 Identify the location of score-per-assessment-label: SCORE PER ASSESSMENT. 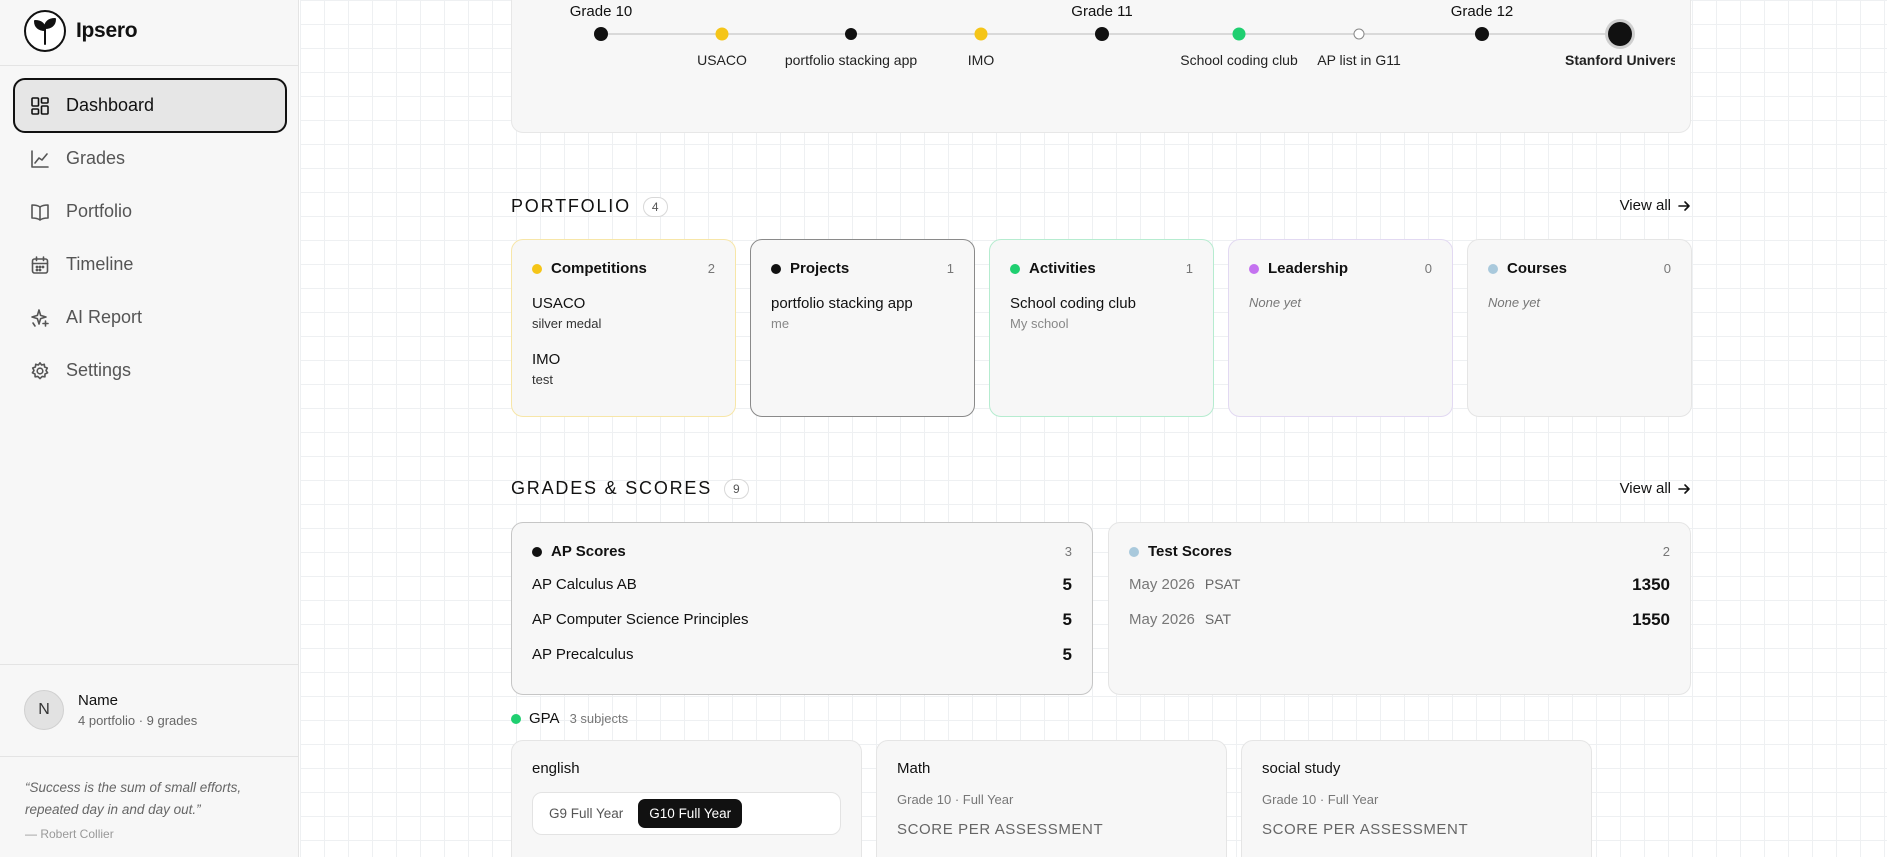
(1365, 829).